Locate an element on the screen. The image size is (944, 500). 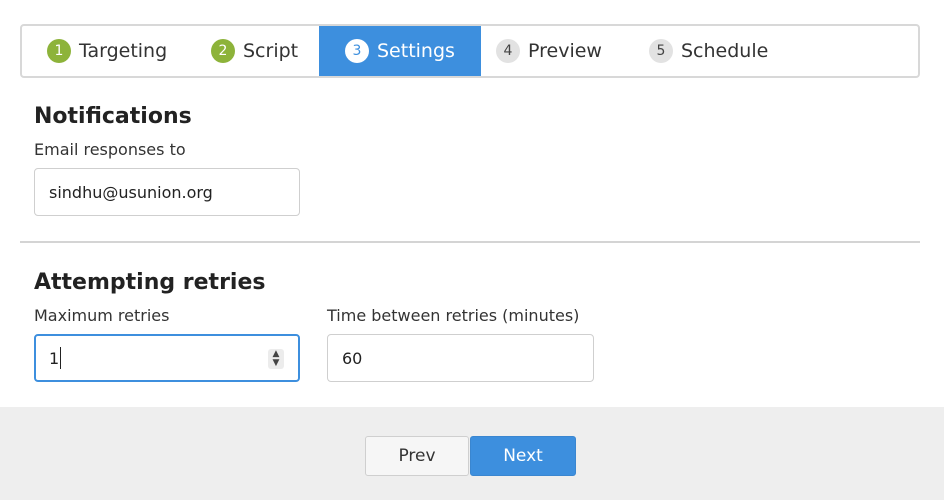
step-targeting: 1 Targeting is located at coordinates (107, 51).